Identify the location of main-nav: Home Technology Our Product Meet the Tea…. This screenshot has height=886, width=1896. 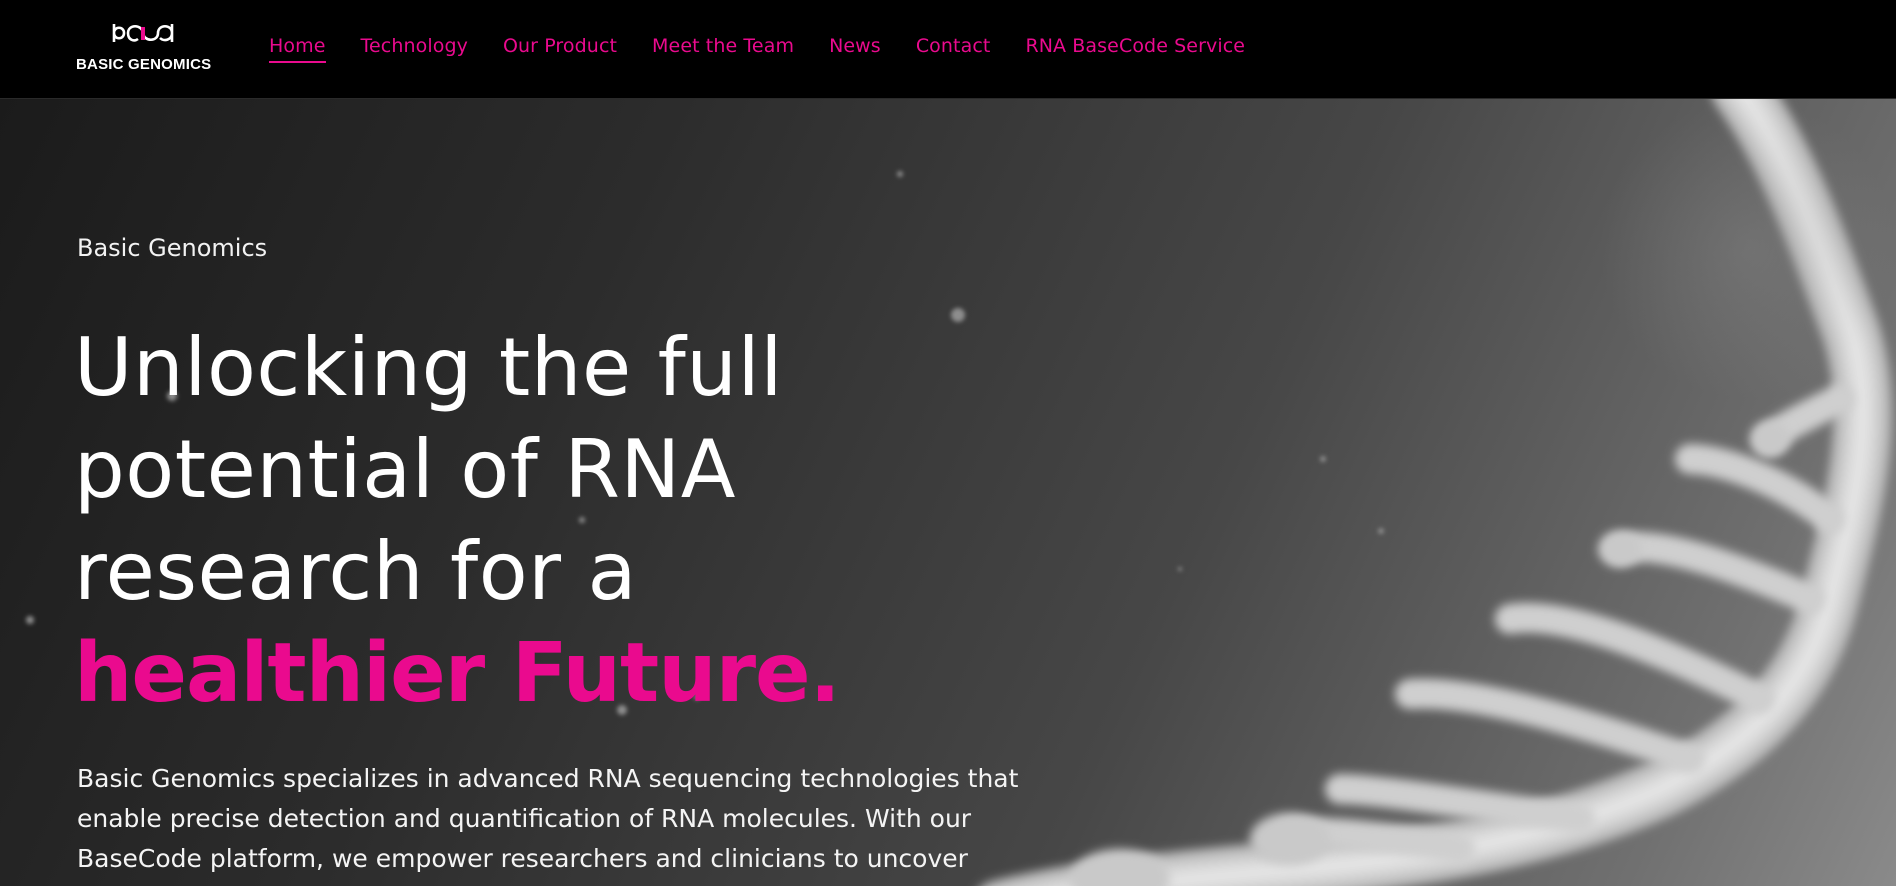
(774, 49).